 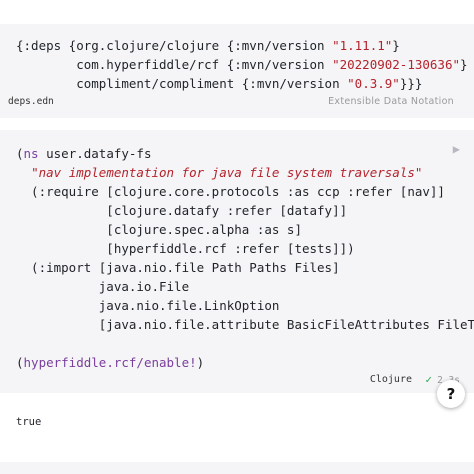 What do you see at coordinates (31, 101) in the screenshot?
I see `filename-label: deps.edn` at bounding box center [31, 101].